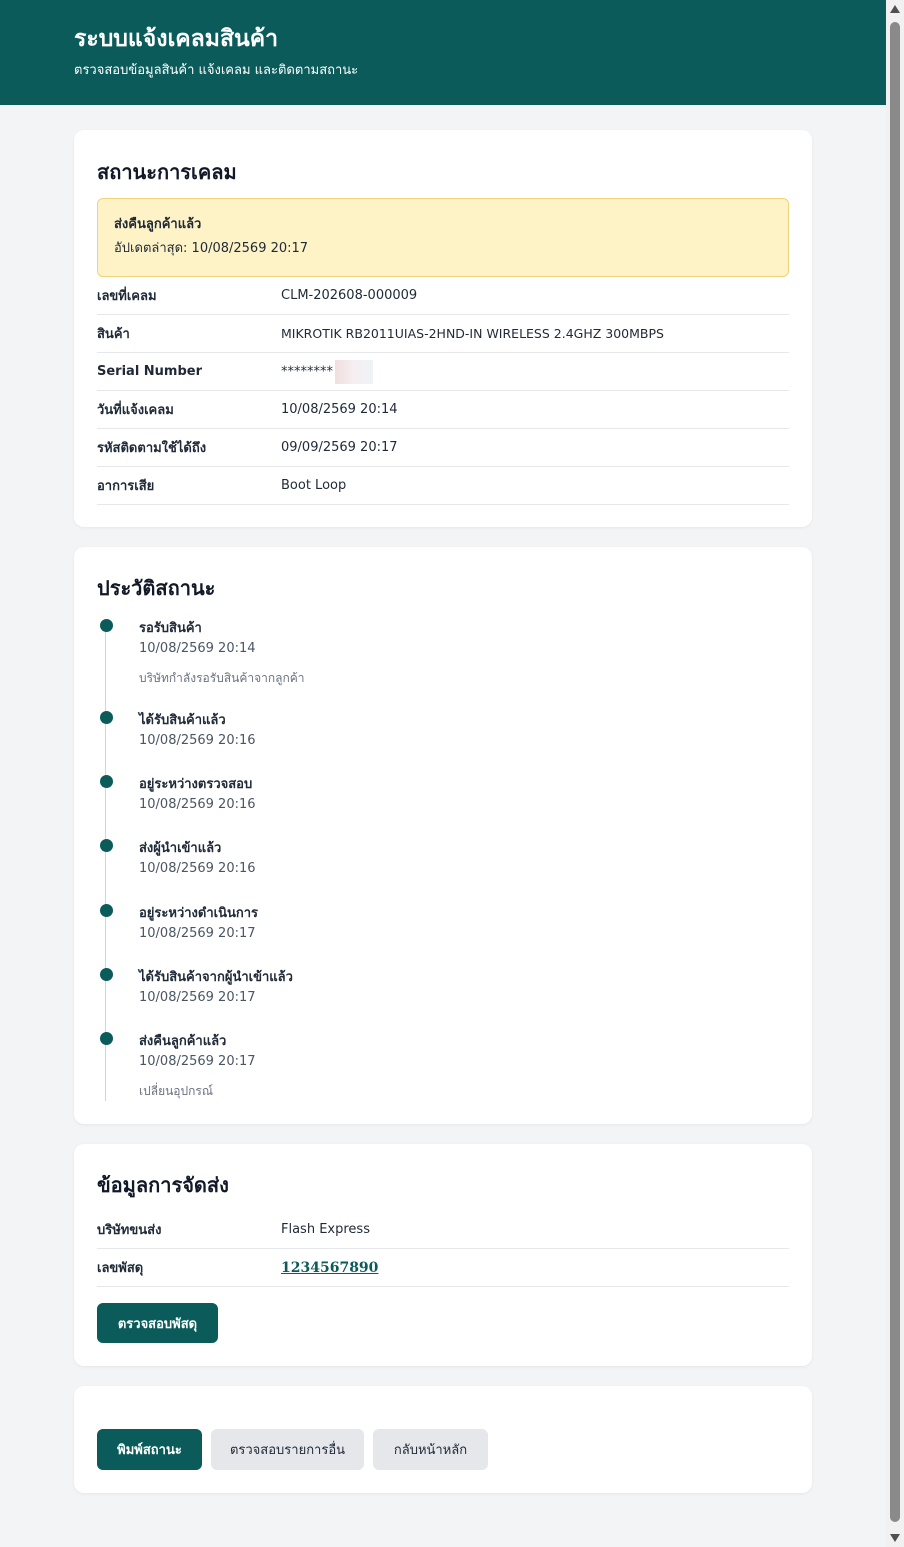  What do you see at coordinates (535, 1268) in the screenshot?
I see `tracking-number-cell: 1234567890` at bounding box center [535, 1268].